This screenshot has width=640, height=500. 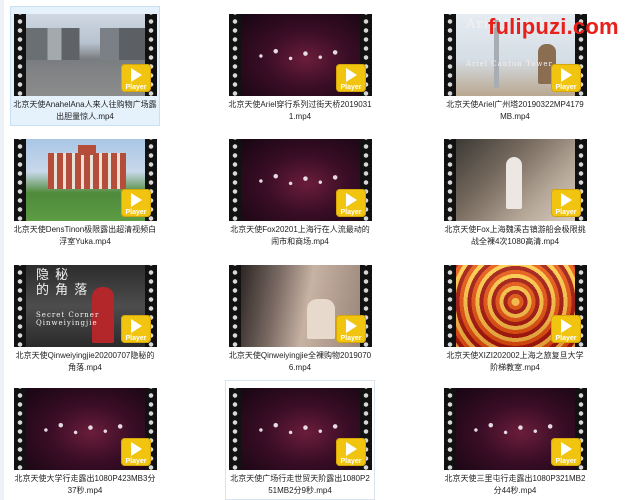 What do you see at coordinates (300, 235) in the screenshot?
I see `file-name: 北京天使Fox20201上海行在人流最动的闹市和商场.mp4` at bounding box center [300, 235].